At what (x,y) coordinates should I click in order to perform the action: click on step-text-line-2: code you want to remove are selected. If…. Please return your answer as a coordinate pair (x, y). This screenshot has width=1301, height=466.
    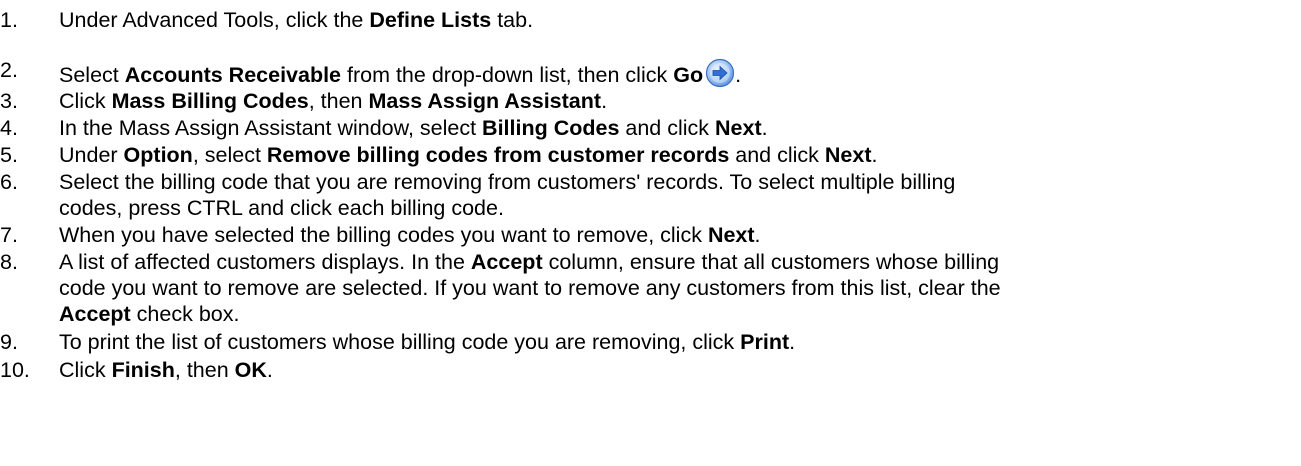
    Looking at the image, I should click on (530, 288).